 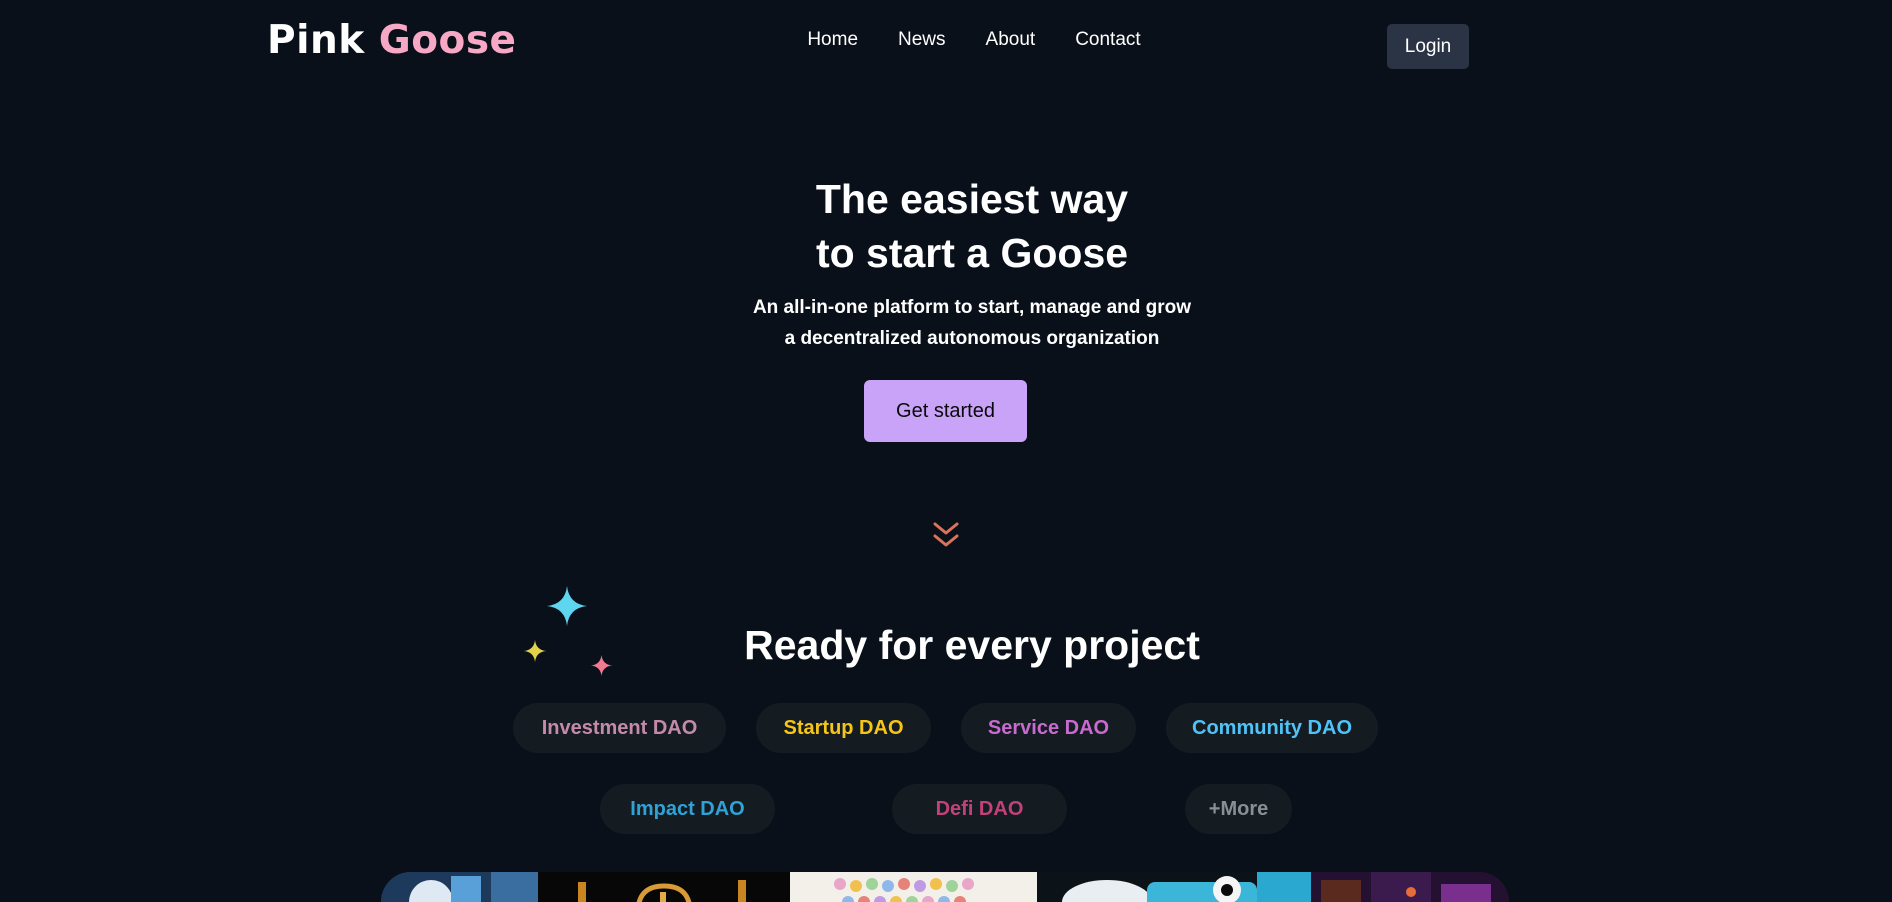 I want to click on tag-investment-dao: Investment DAO, so click(x=619, y=728).